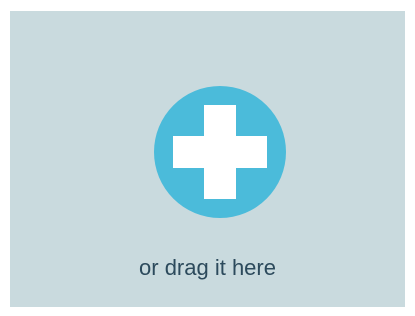  I want to click on add-file-button, so click(220, 152).